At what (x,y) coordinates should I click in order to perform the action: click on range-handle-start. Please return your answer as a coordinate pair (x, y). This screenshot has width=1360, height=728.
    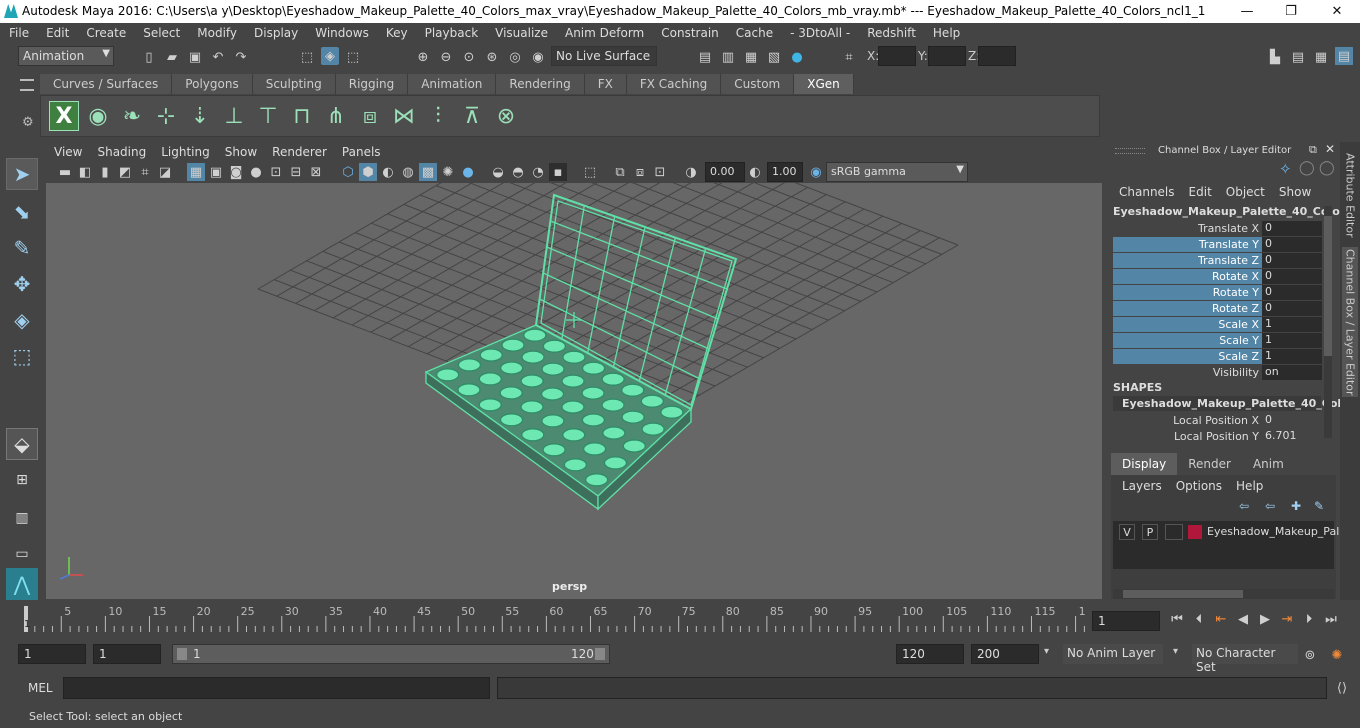
    Looking at the image, I should click on (182, 654).